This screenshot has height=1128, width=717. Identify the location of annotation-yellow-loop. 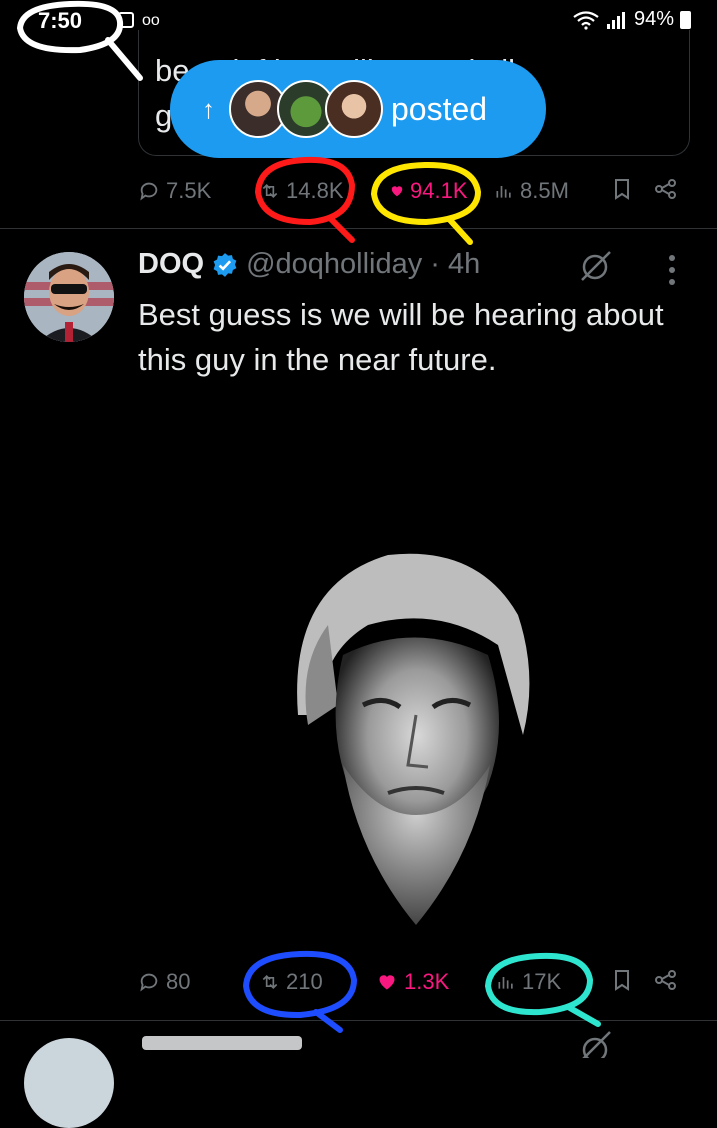
(425, 203).